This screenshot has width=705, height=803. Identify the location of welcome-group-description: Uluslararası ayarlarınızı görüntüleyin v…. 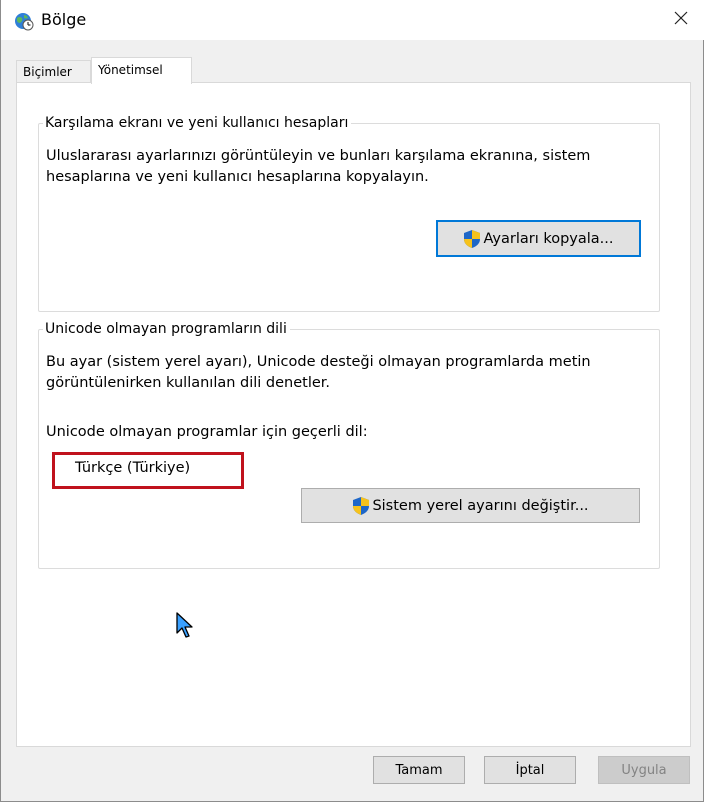
(341, 167).